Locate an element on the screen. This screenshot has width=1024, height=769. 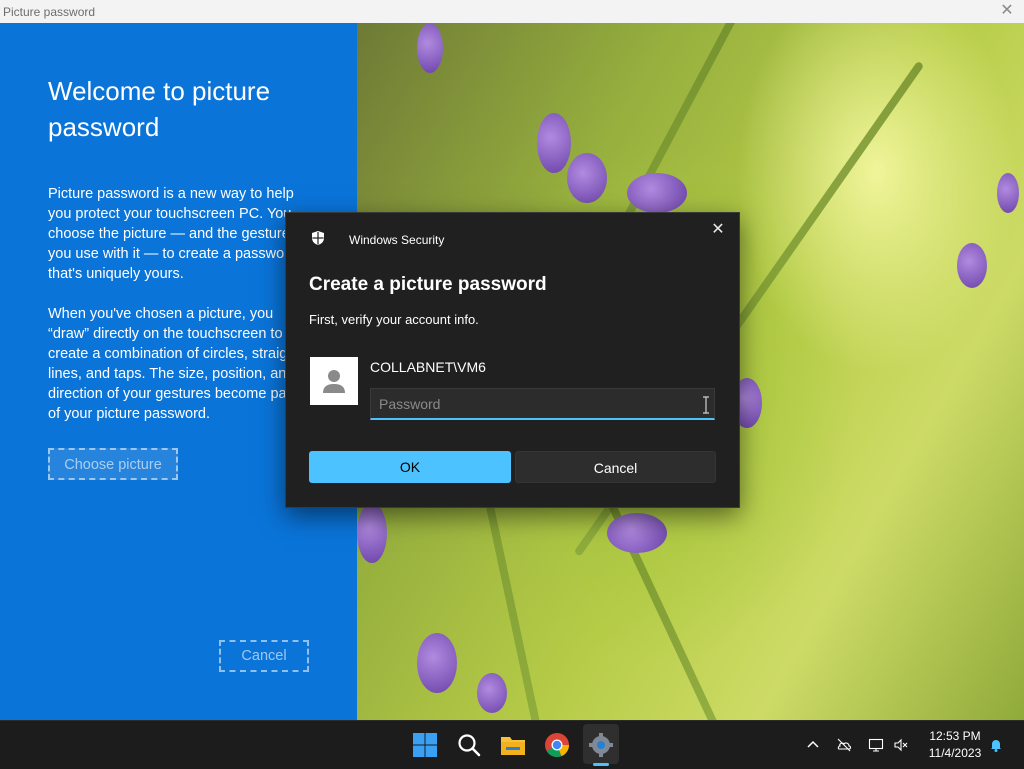
onedrive-offline-icon is located at coordinates (844, 745).